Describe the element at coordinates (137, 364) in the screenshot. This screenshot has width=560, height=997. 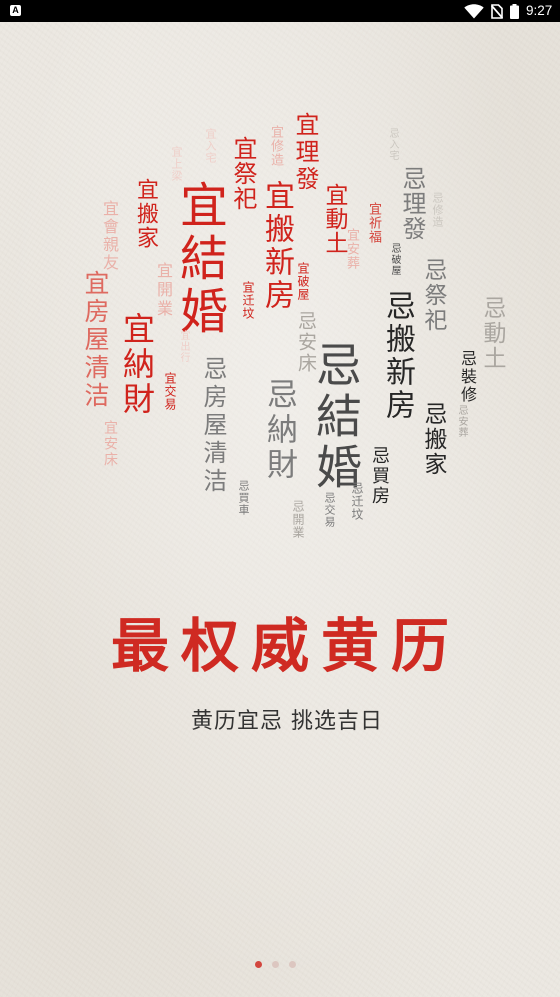
I see `yi-word: 宜納財` at that location.